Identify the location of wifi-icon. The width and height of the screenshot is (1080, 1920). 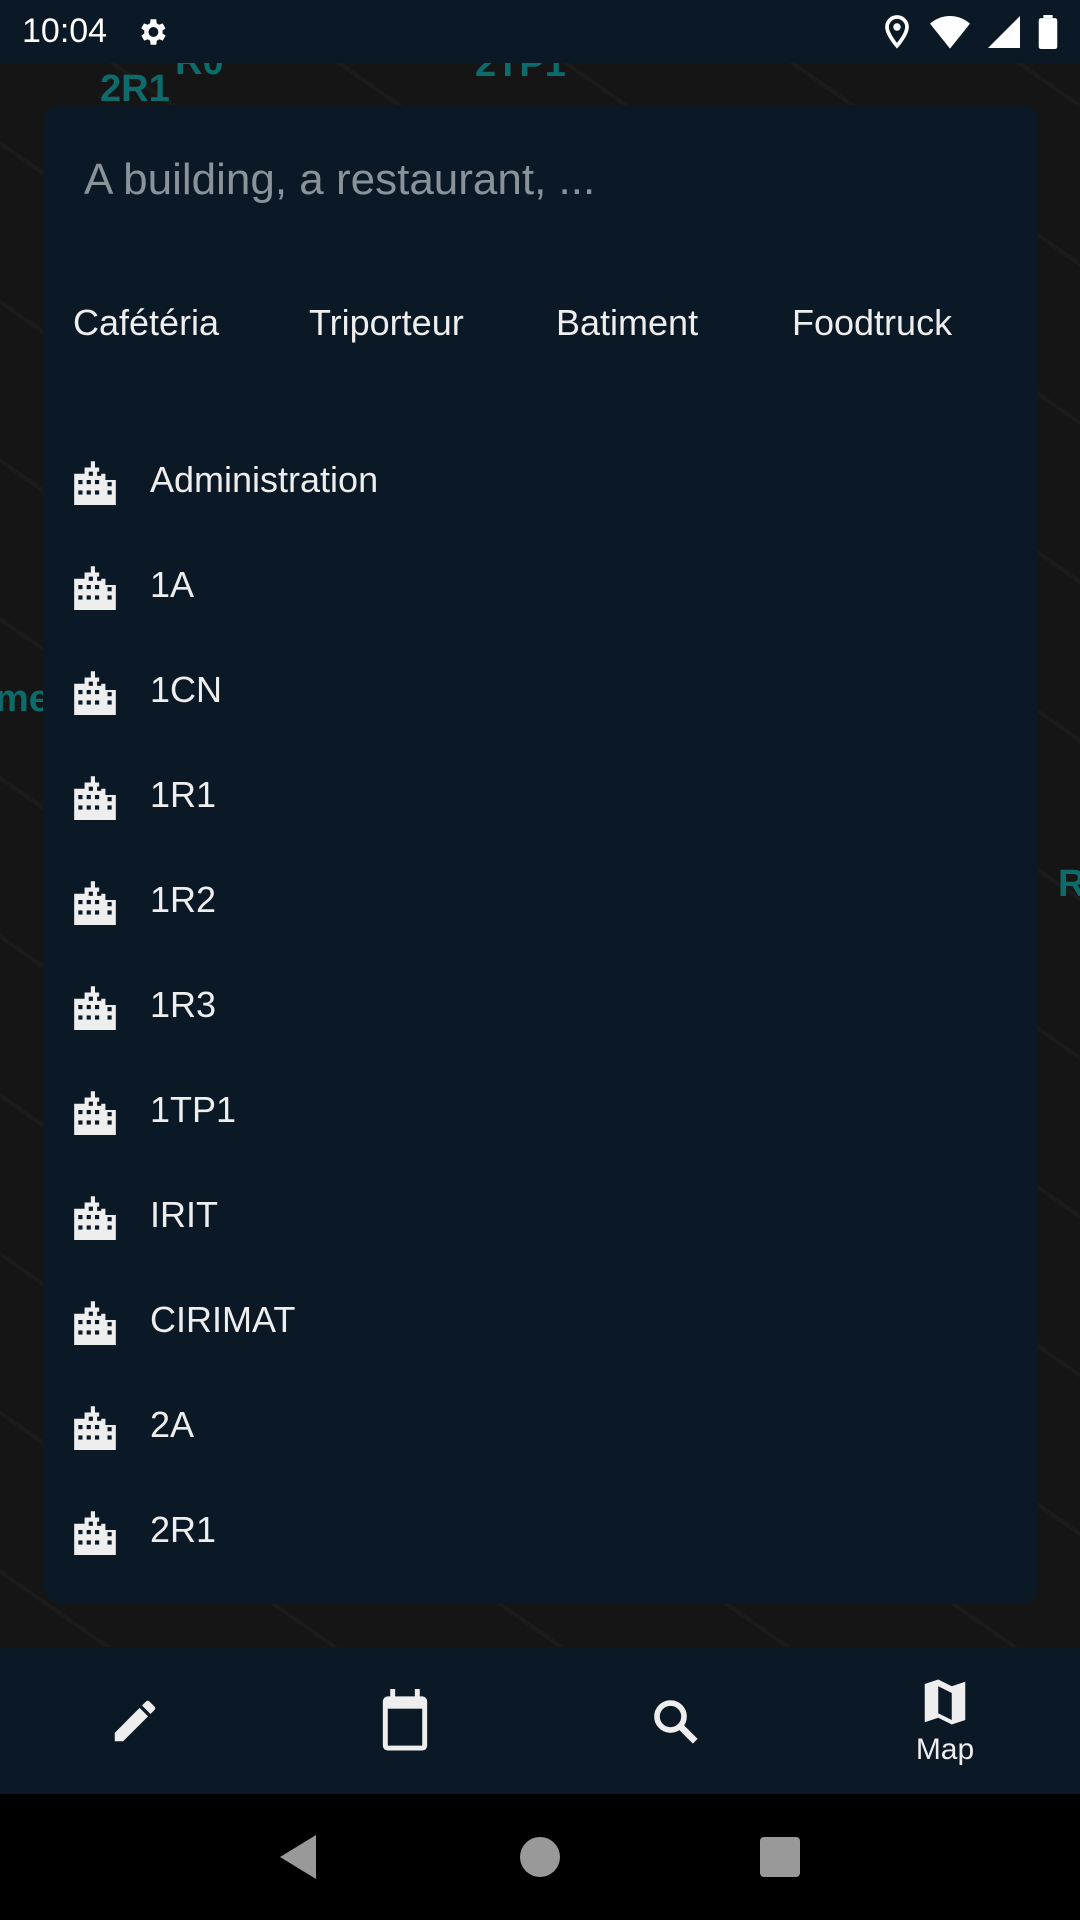
(950, 32).